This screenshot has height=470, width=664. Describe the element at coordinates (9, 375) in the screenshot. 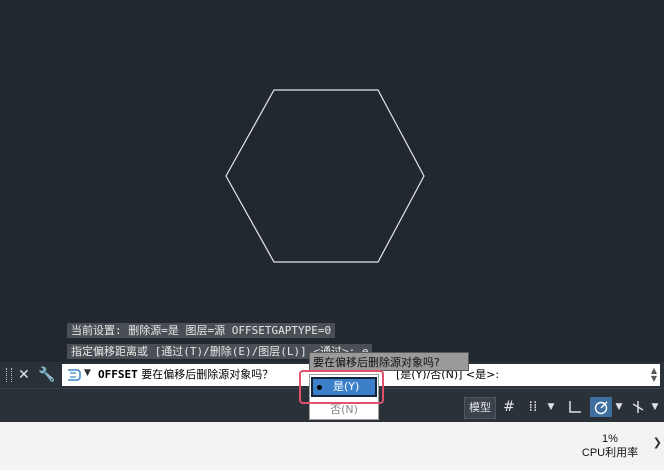

I see `drag-handle` at that location.